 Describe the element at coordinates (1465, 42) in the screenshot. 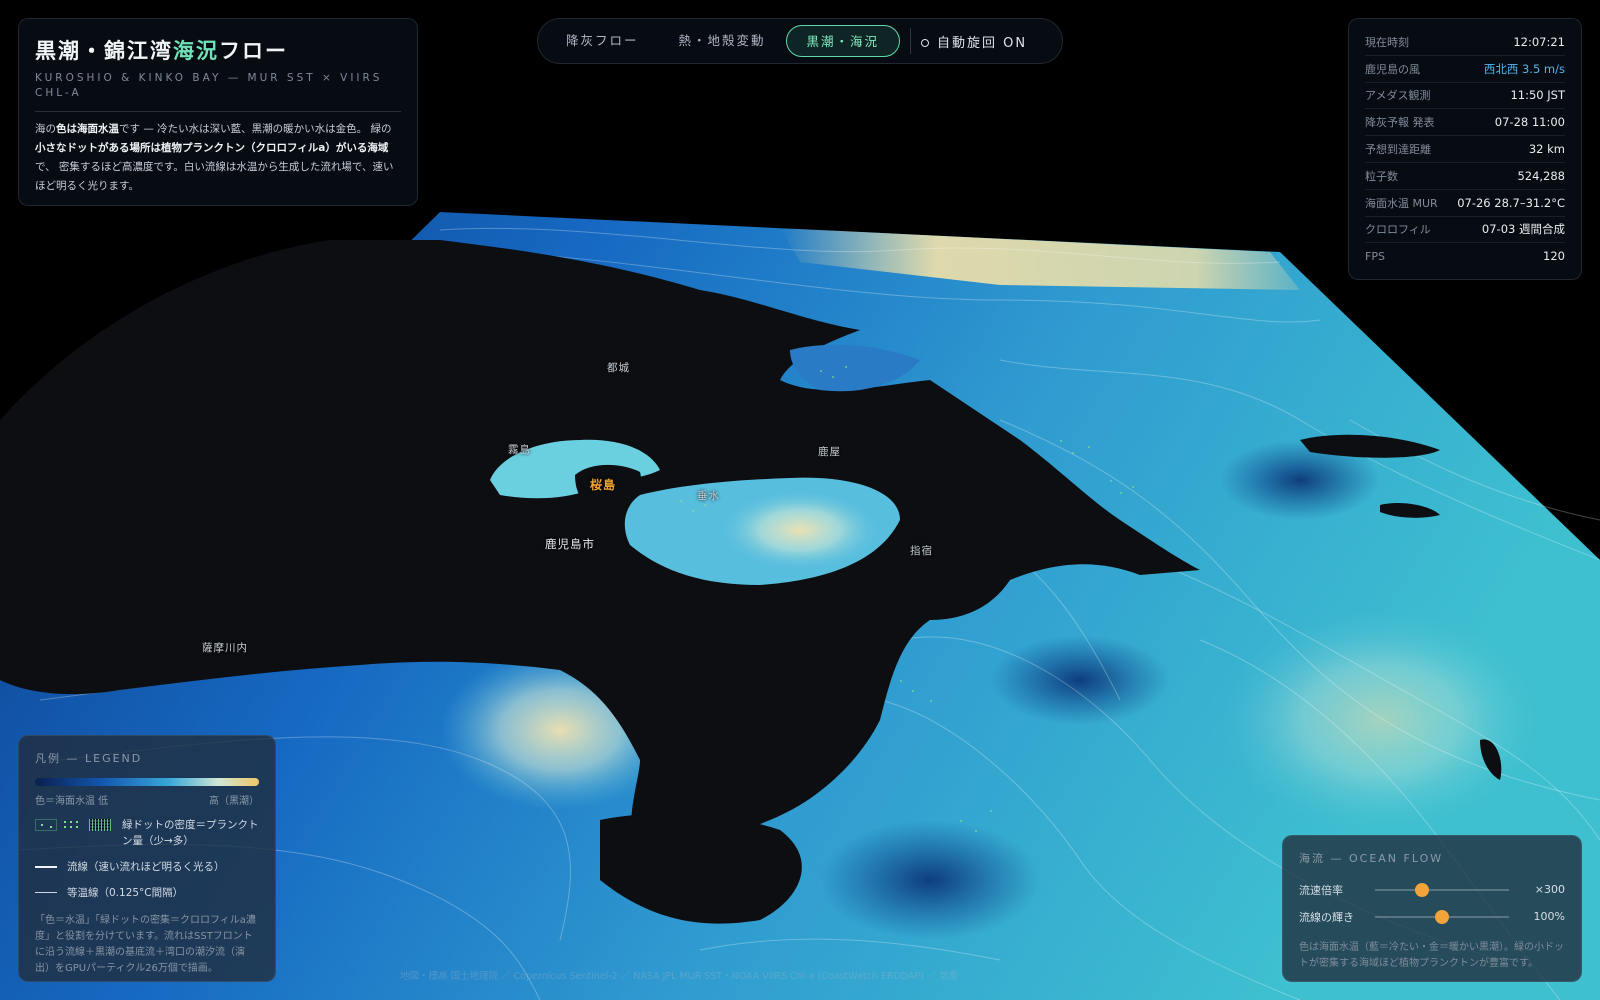

I see `stat-row-time: 現在時刻 12:07:21` at that location.